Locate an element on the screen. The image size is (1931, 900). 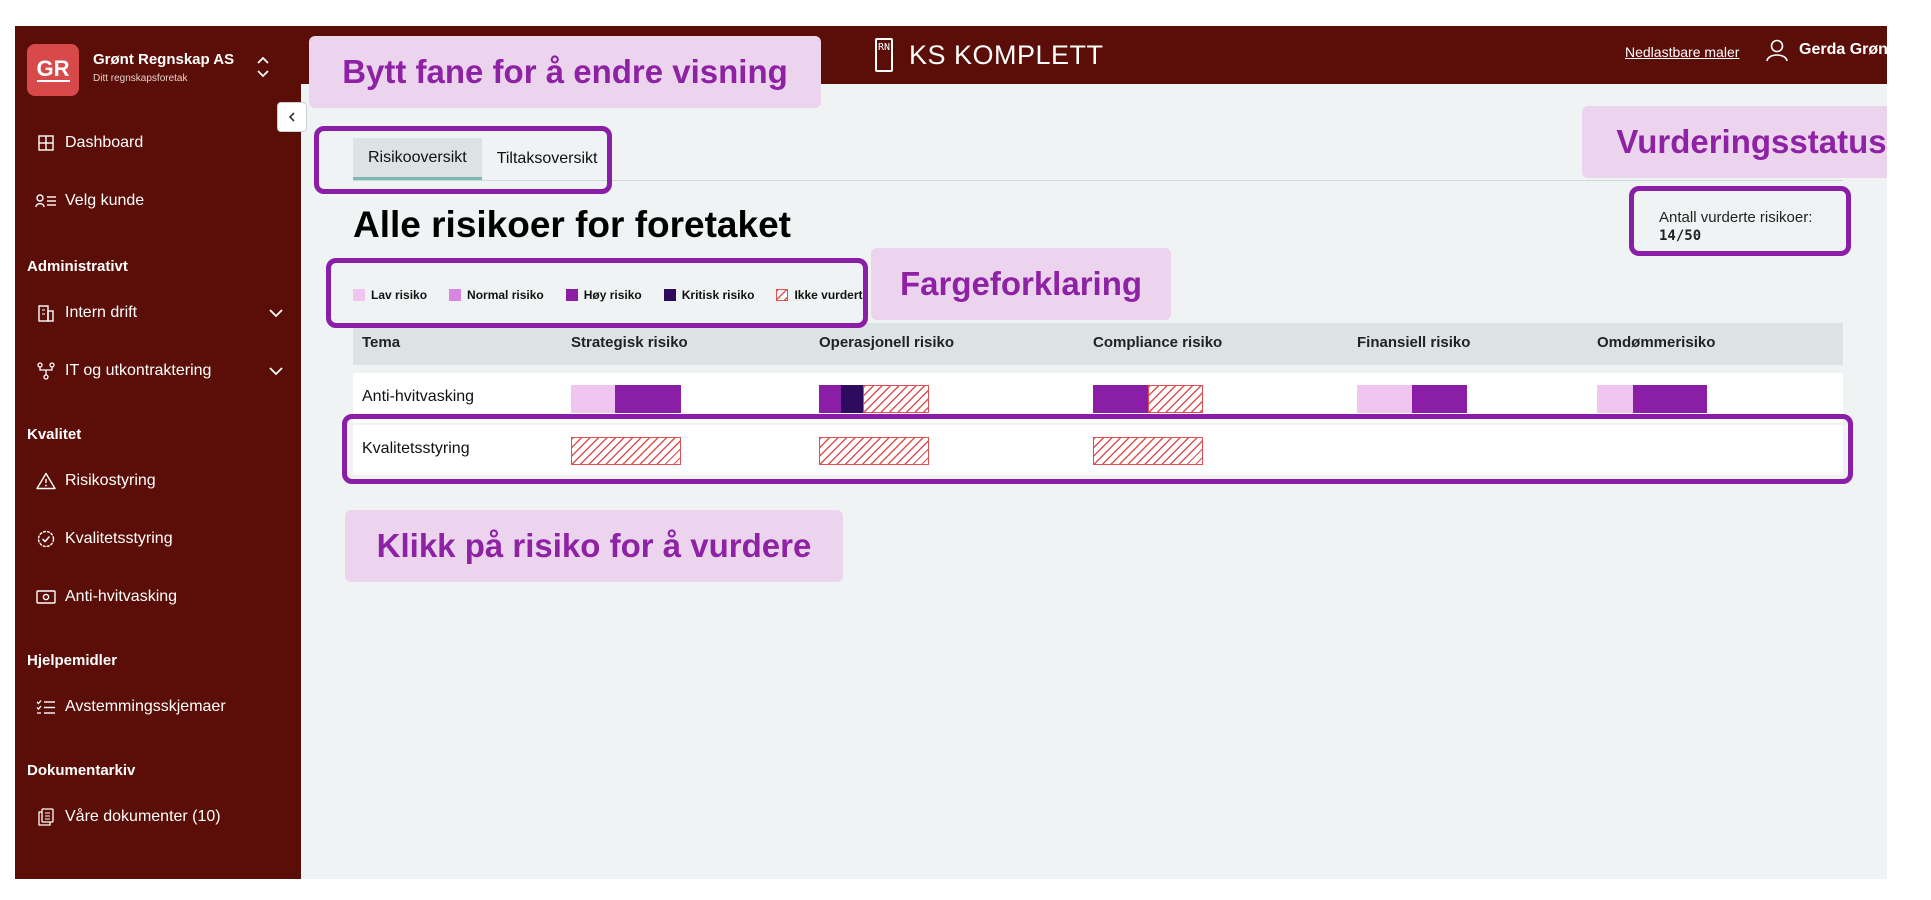
sidebar-item-anti-hvitvasking: Anti-hvitvasking is located at coordinates (160, 597).